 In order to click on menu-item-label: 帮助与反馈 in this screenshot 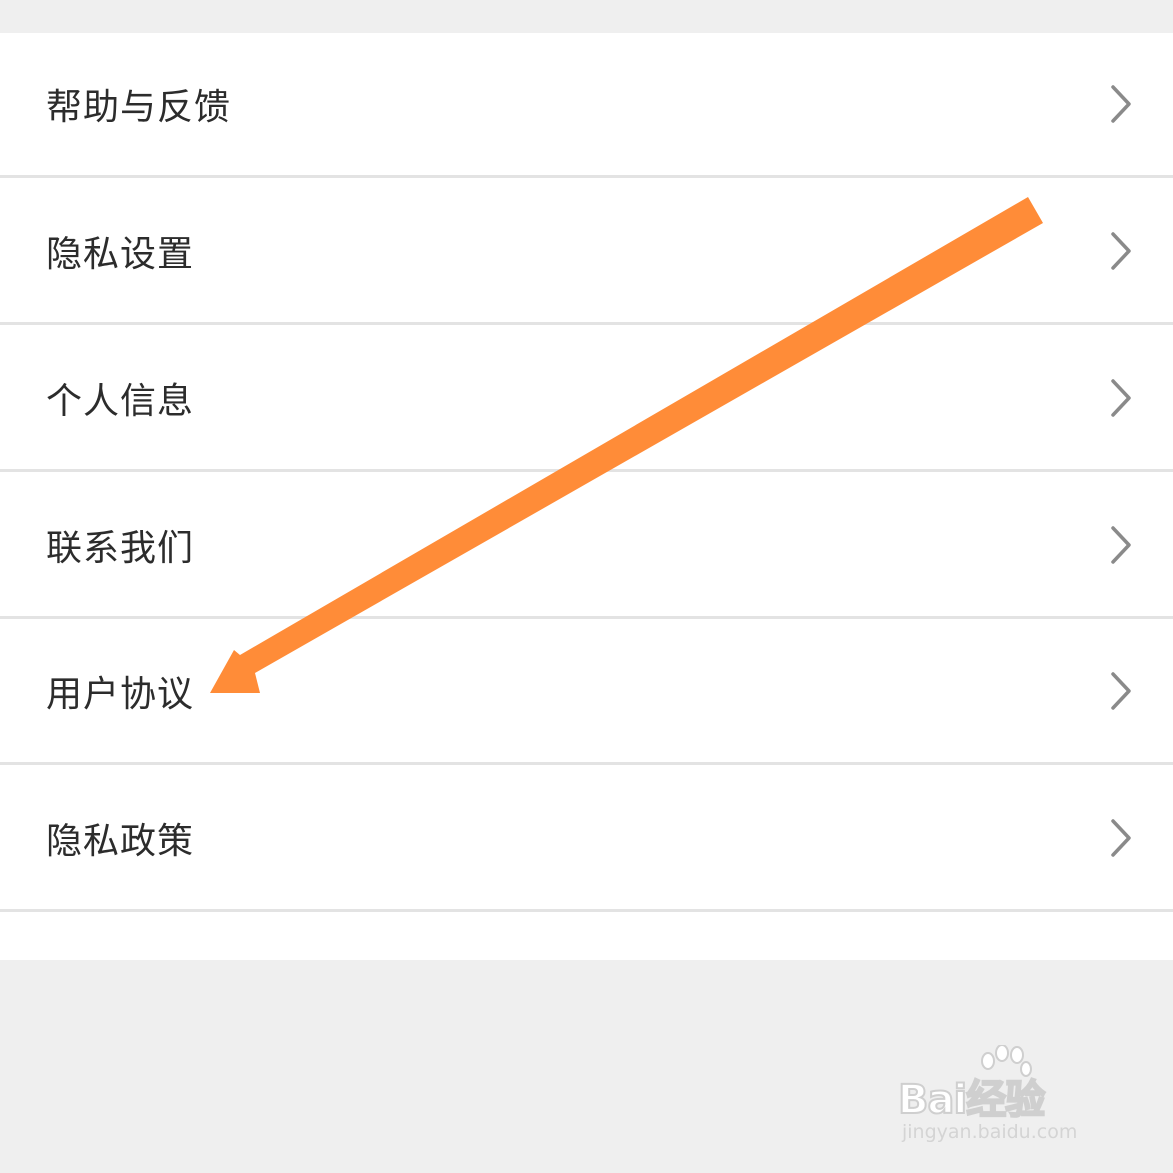, I will do `click(139, 107)`.